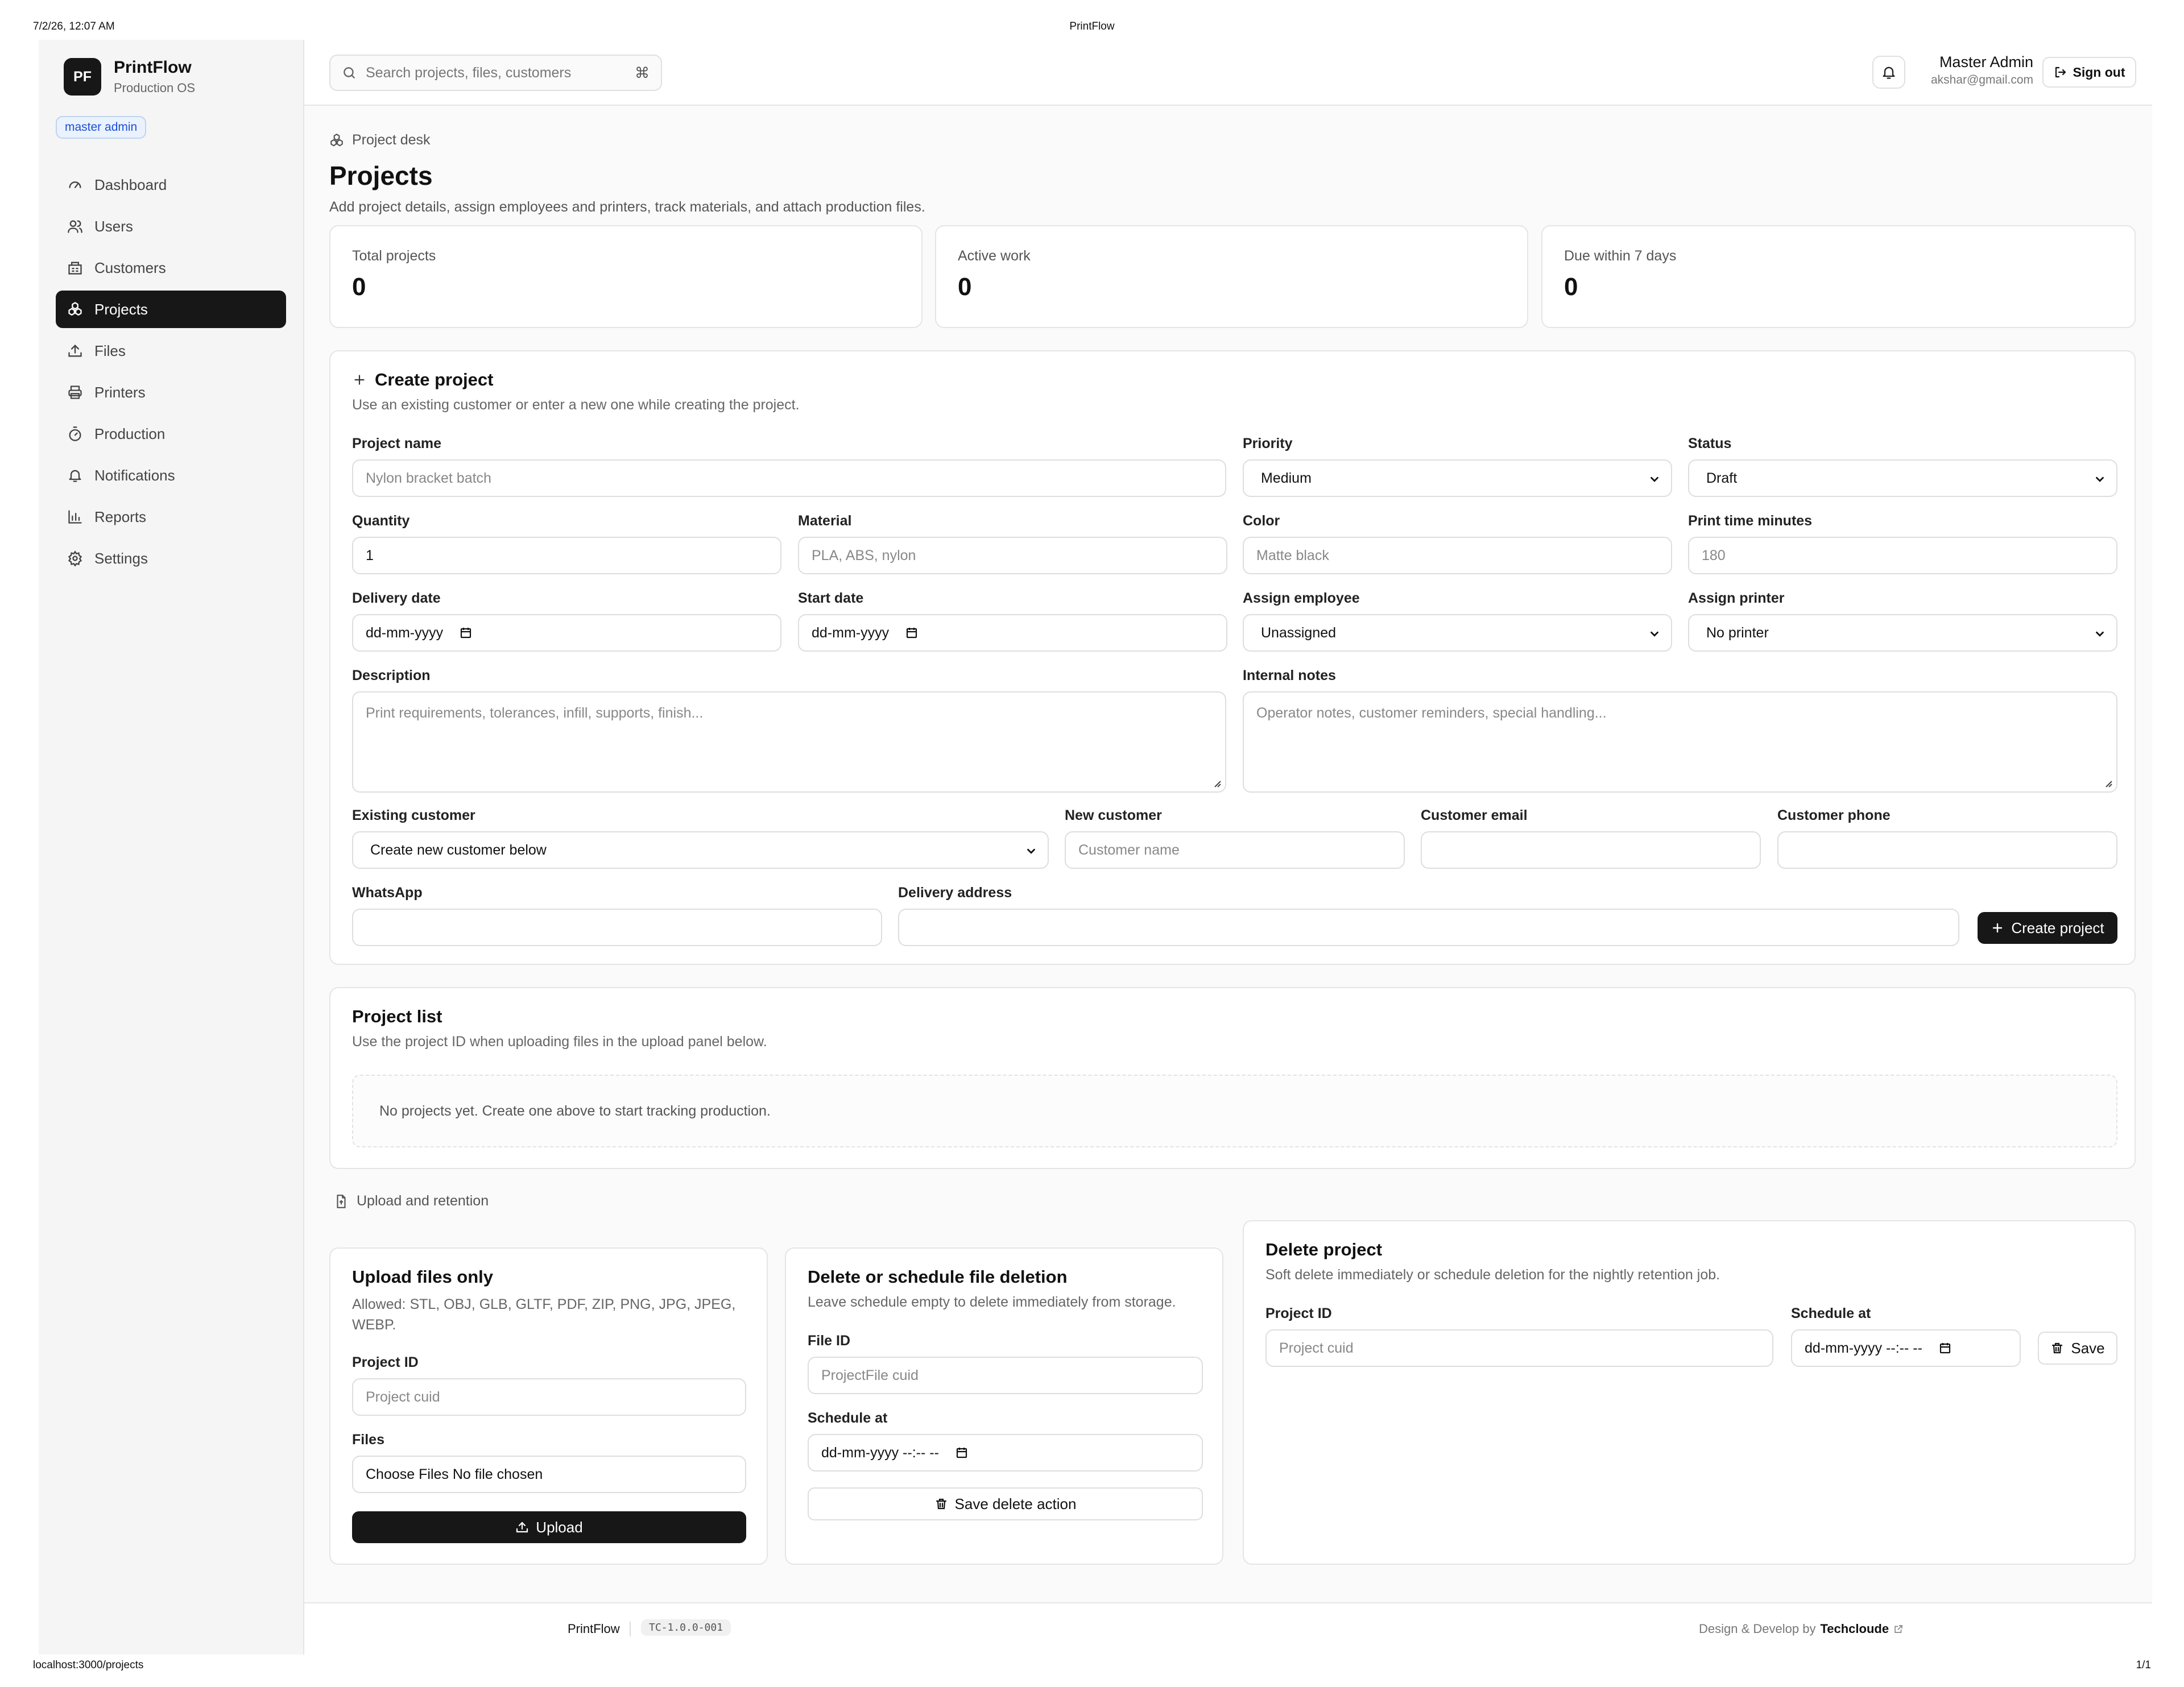 This screenshot has height=1687, width=2184. What do you see at coordinates (171, 226) in the screenshot?
I see `sidebar-item-users: Users` at bounding box center [171, 226].